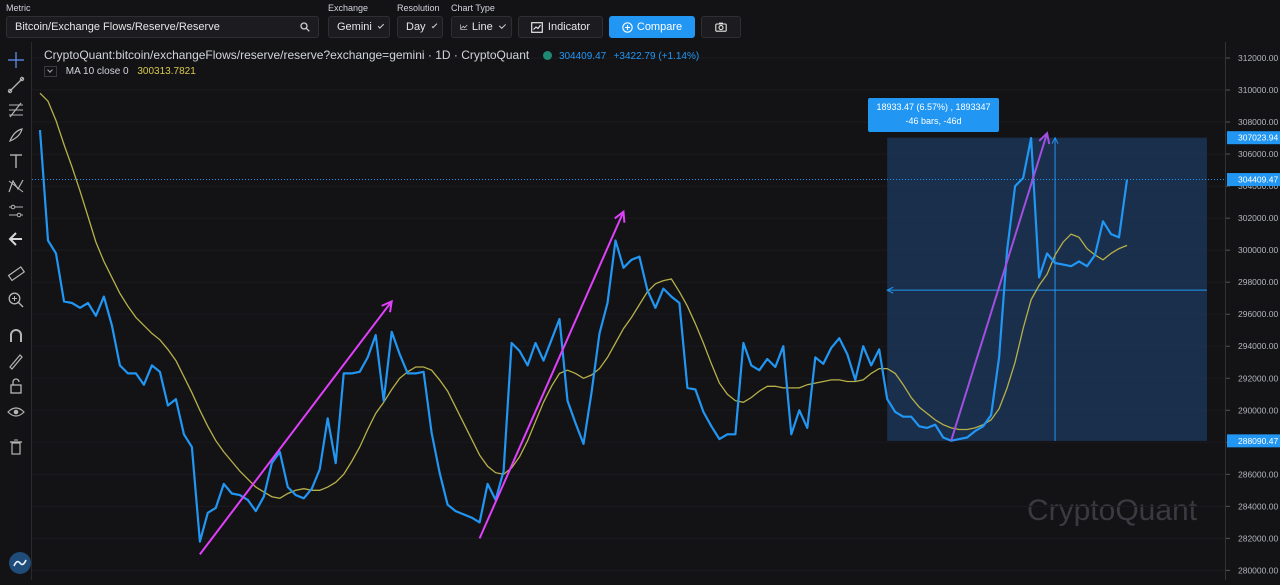 Image resolution: width=1280 pixels, height=585 pixels. What do you see at coordinates (464, 27) in the screenshot?
I see `line-chart-icon` at bounding box center [464, 27].